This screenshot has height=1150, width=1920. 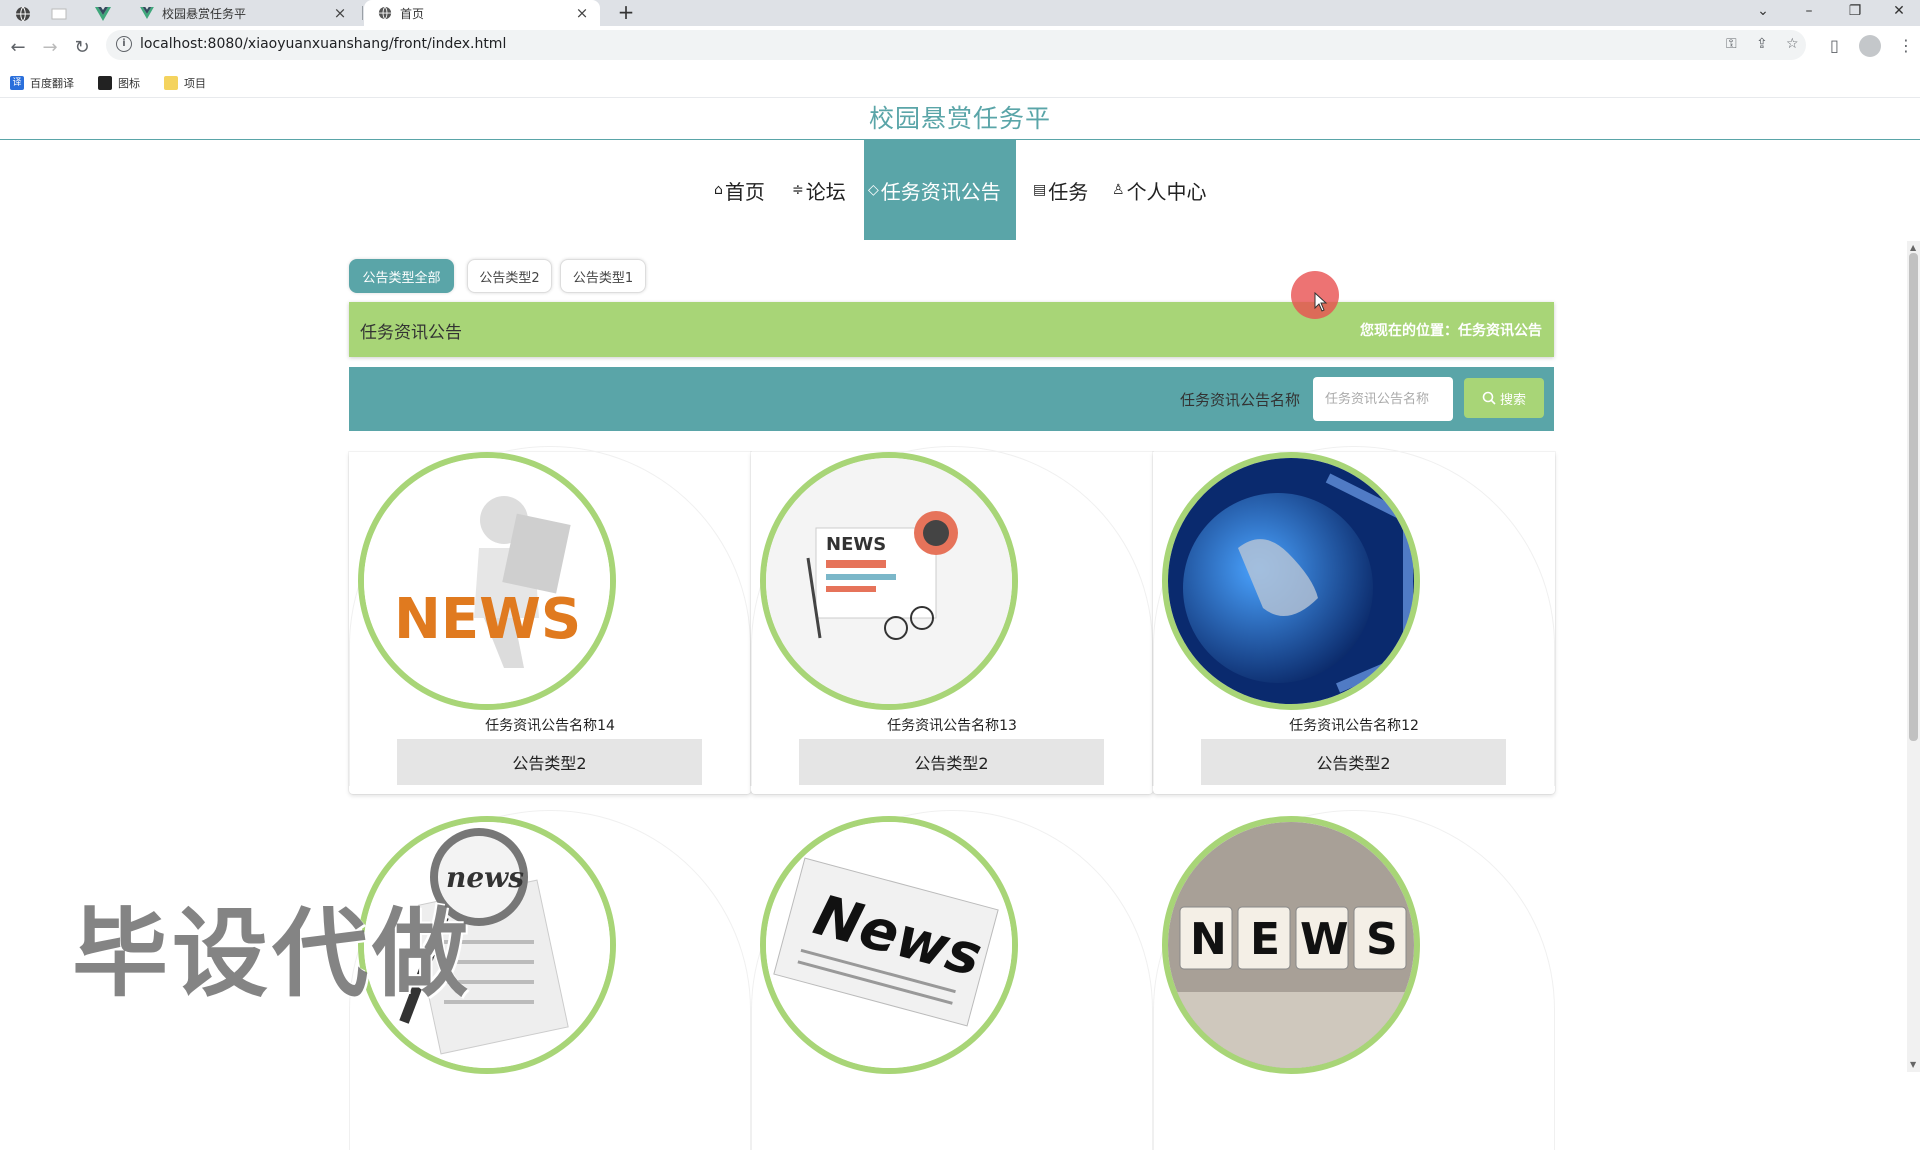 What do you see at coordinates (103, 14) in the screenshot?
I see `vue-tab-icon` at bounding box center [103, 14].